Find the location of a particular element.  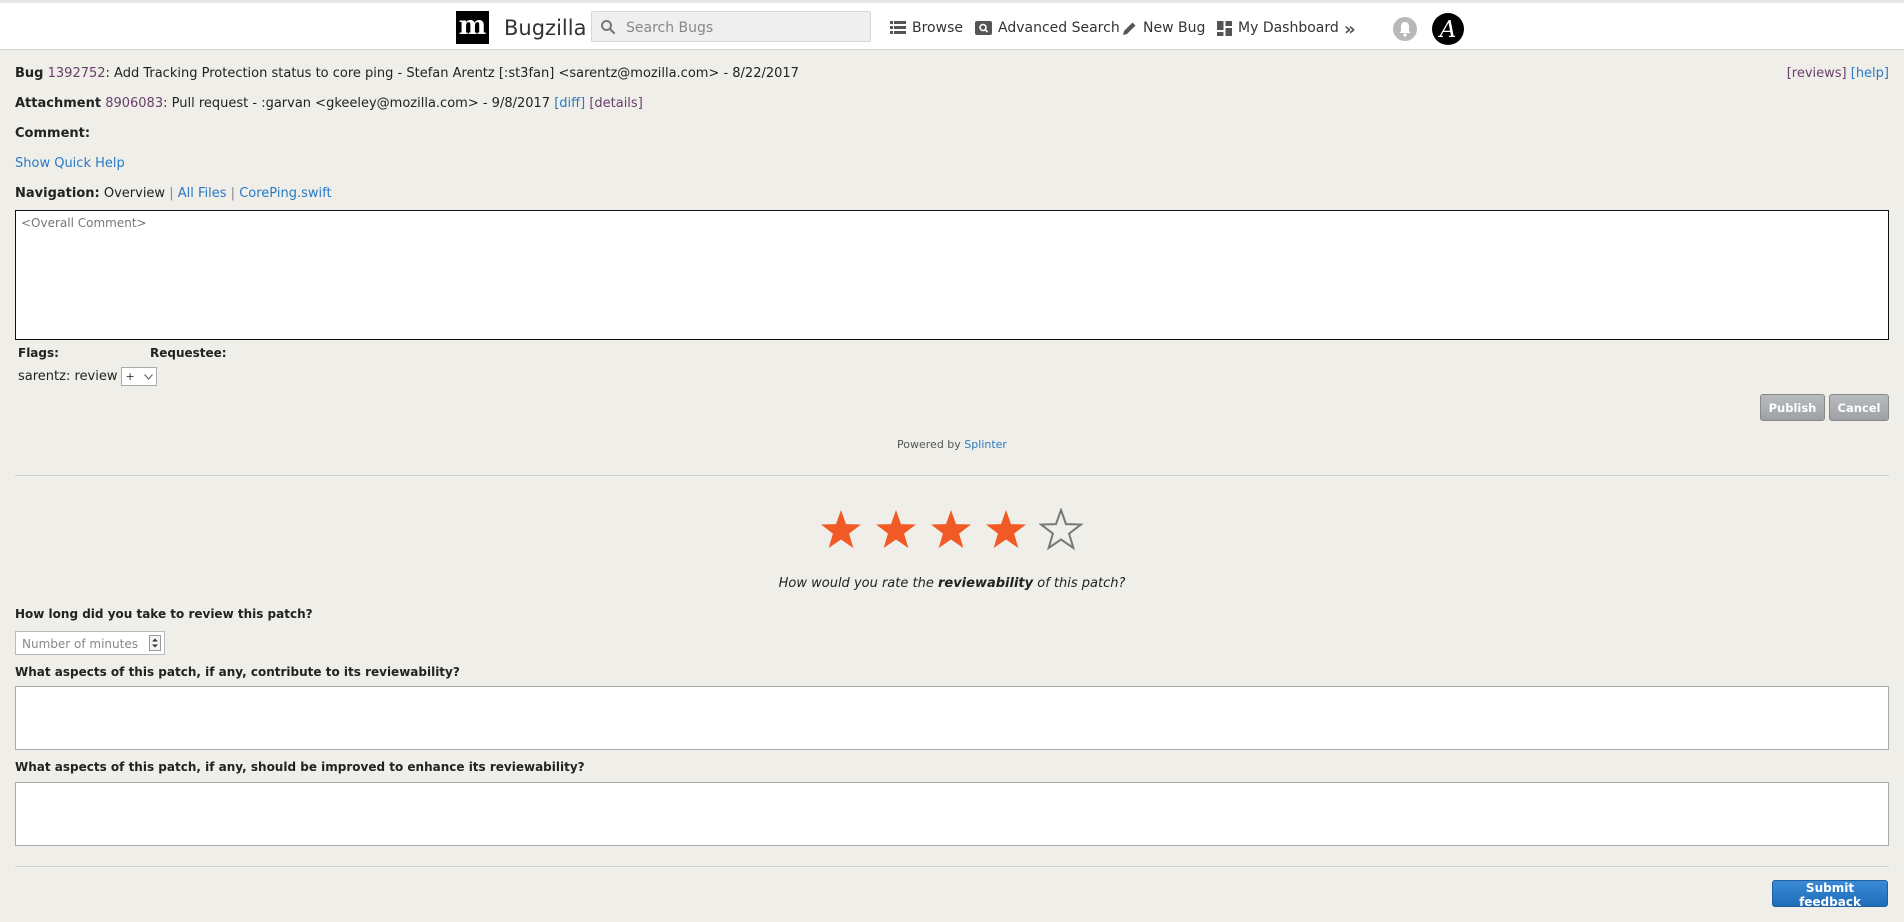

browse-link: Browse is located at coordinates (926, 28).